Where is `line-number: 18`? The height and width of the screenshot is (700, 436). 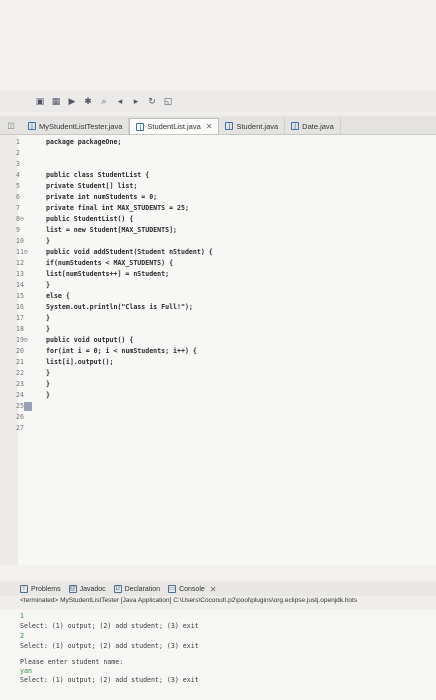
line-number: 18 is located at coordinates (20, 329).